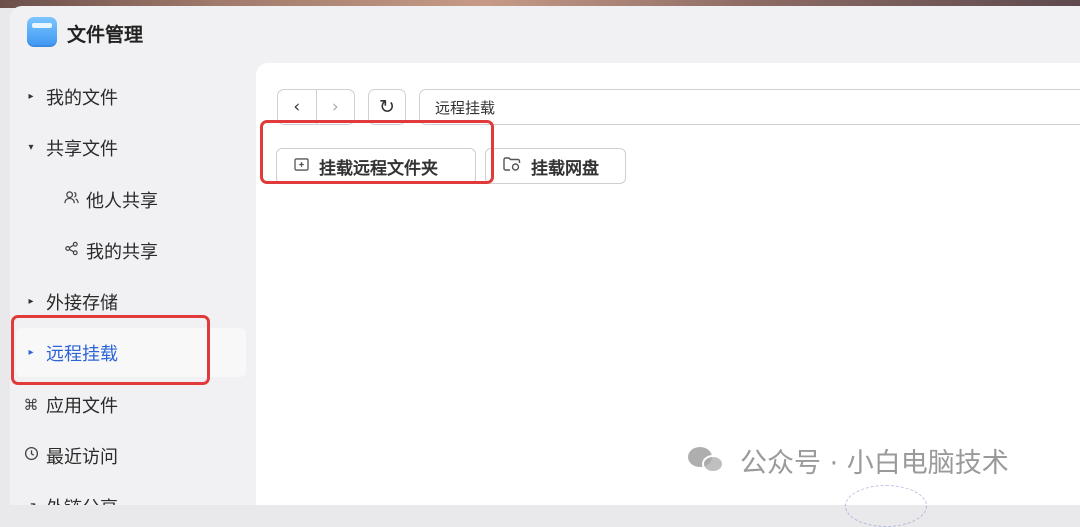 This screenshot has width=1080, height=527. I want to click on link-share-icon: ↗, so click(31, 502).